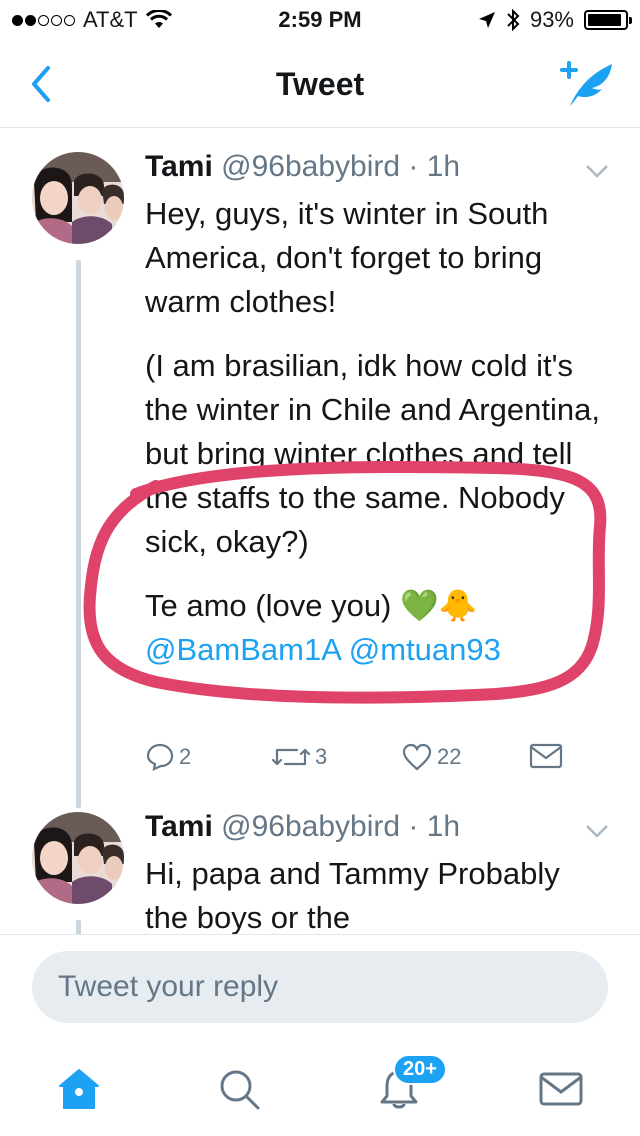  Describe the element at coordinates (185, 756) in the screenshot. I see `reply-count: 2` at that location.